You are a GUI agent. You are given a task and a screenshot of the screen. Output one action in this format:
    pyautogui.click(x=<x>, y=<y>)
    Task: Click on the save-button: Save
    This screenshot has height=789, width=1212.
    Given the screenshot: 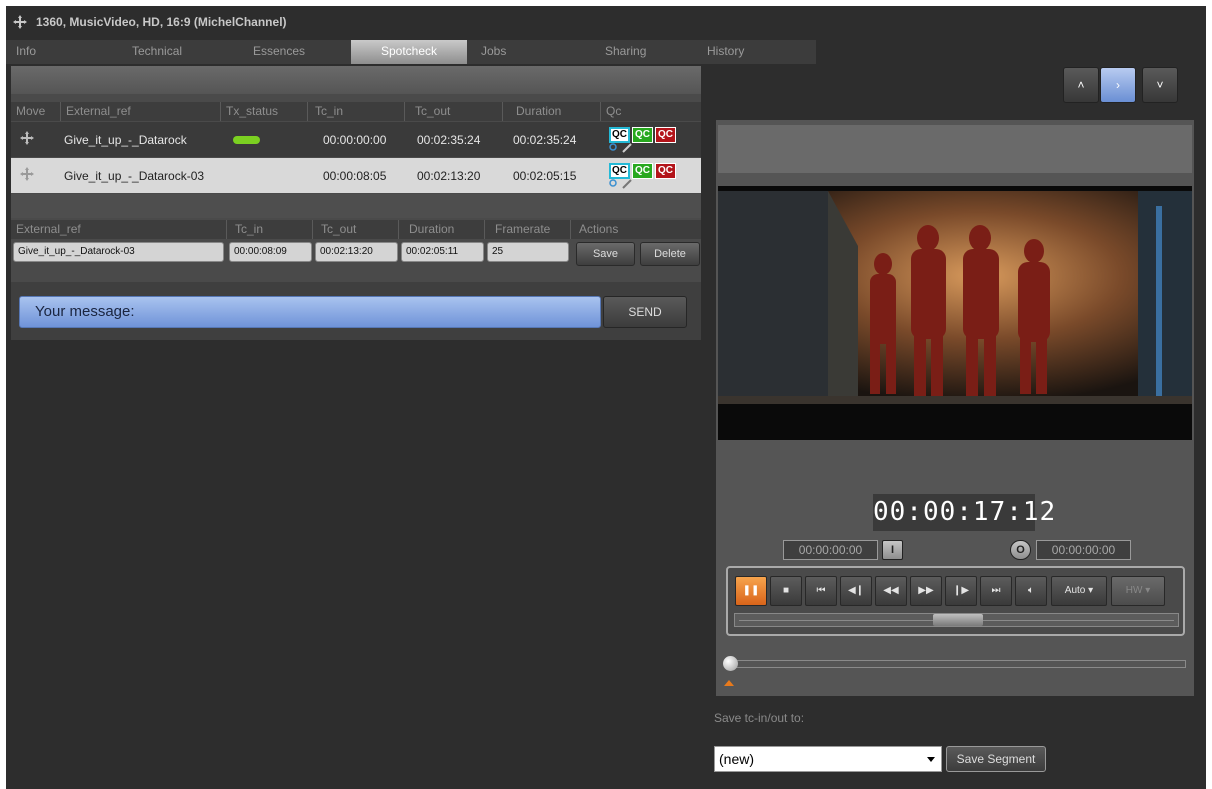 What is the action you would take?
    pyautogui.click(x=605, y=254)
    